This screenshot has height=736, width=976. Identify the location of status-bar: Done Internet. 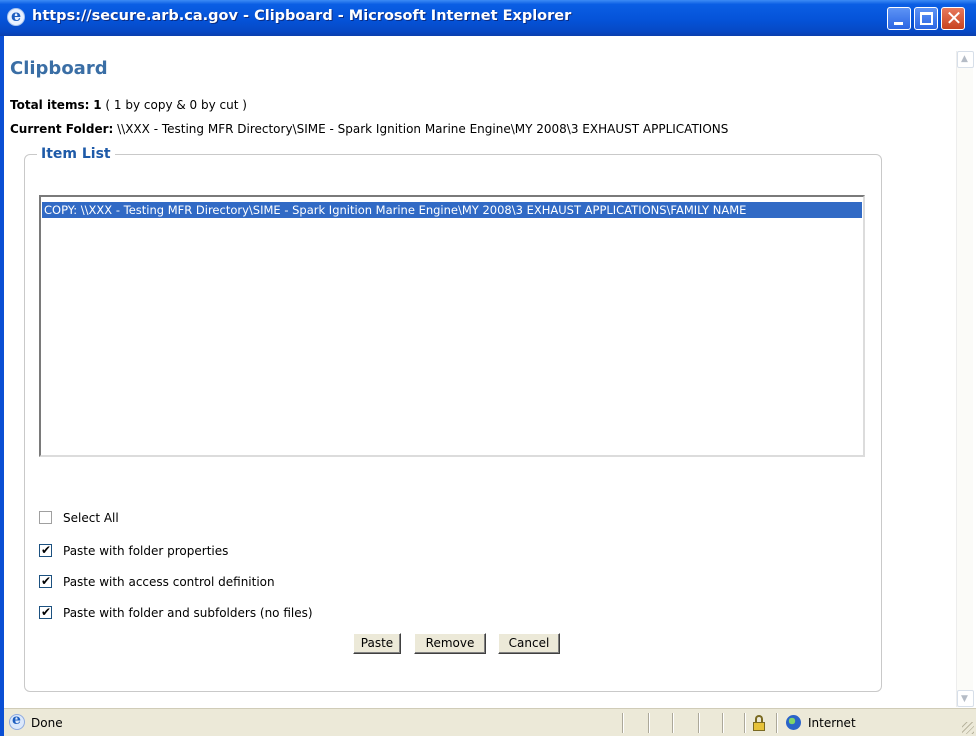
(490, 722).